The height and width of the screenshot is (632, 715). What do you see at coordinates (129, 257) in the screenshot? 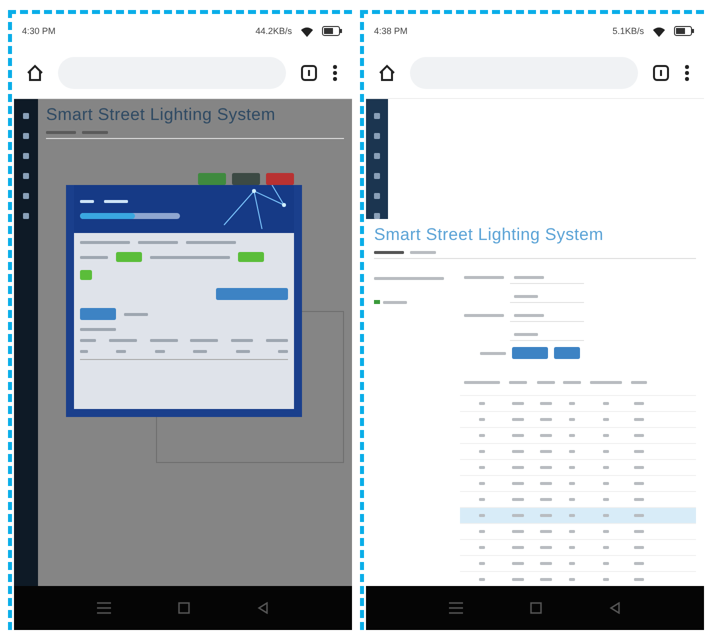
I see `status-tag` at bounding box center [129, 257].